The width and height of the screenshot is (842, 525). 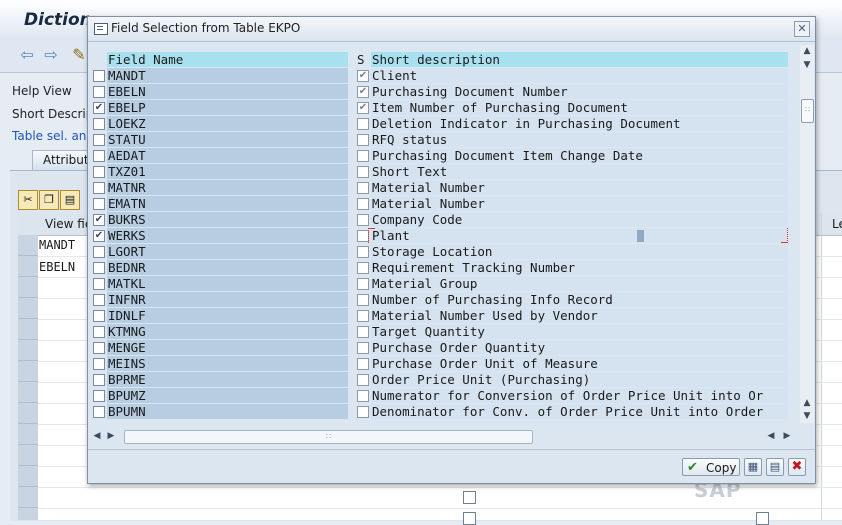 What do you see at coordinates (439, 140) in the screenshot?
I see `field-row: STATU RFQ status` at bounding box center [439, 140].